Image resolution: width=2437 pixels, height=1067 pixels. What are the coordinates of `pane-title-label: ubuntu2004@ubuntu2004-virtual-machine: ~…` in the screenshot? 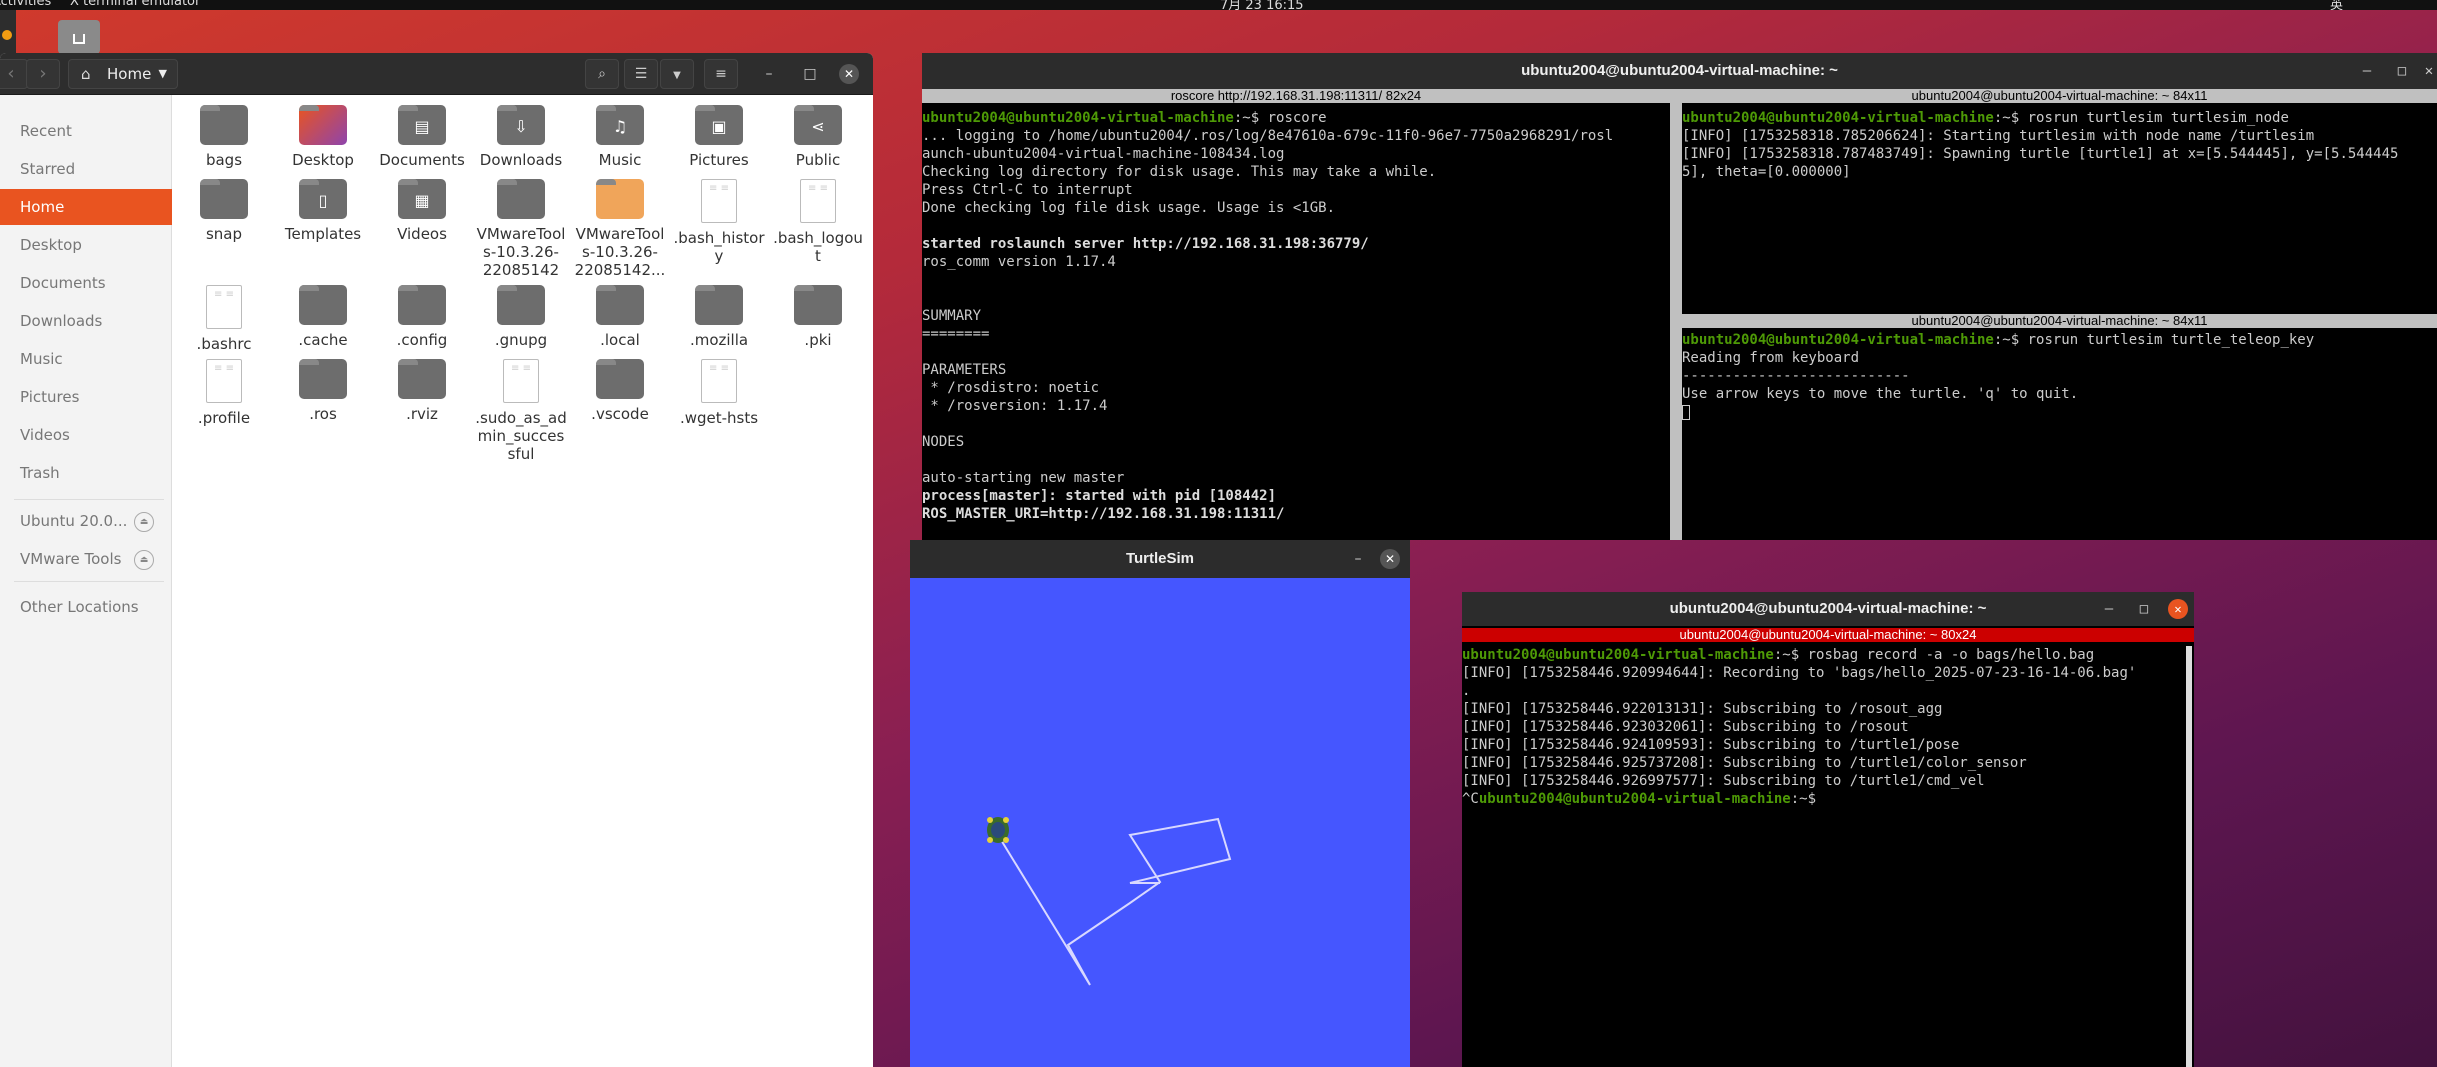 It's located at (2059, 321).